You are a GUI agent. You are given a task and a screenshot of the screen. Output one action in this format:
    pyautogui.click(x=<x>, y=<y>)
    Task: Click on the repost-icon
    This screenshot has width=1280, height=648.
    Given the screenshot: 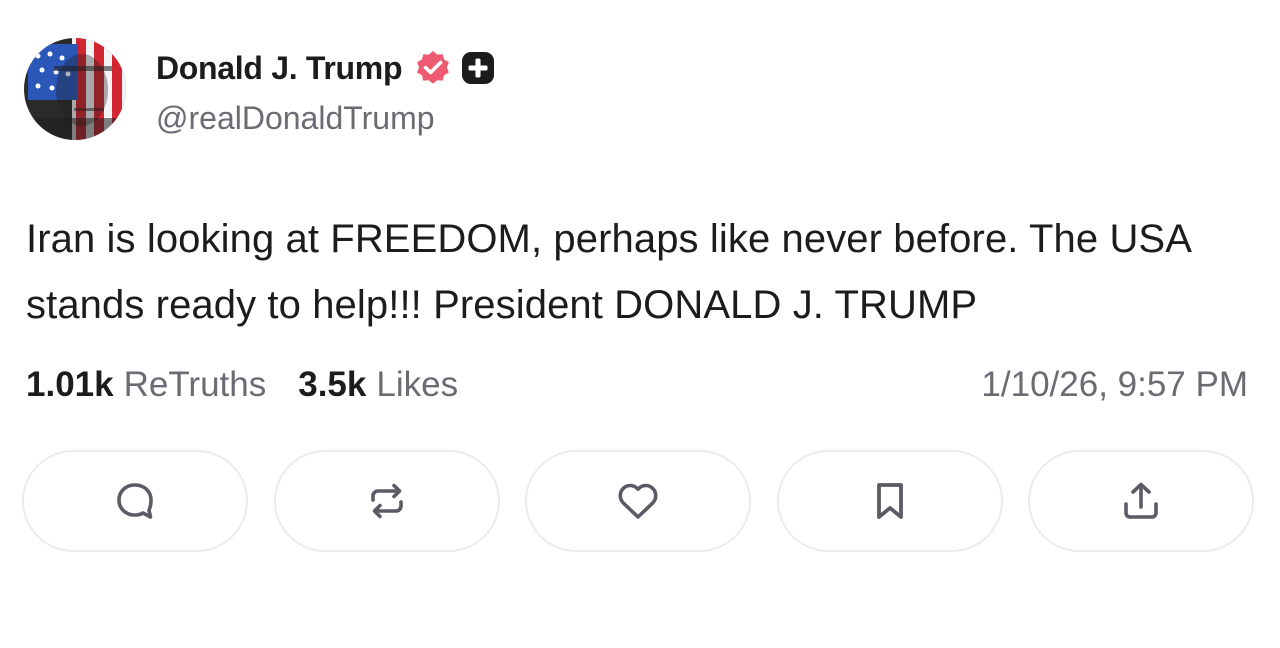 What is the action you would take?
    pyautogui.click(x=386, y=501)
    